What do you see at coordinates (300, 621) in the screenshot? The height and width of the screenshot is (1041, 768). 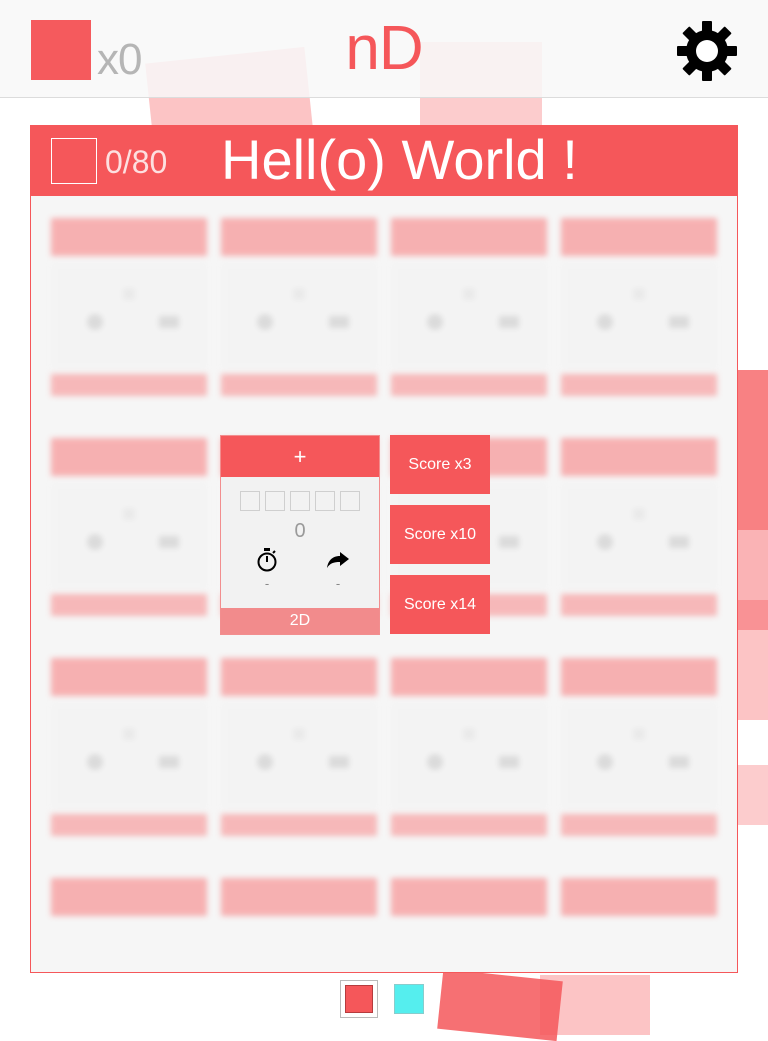 I see `dimension-label: 2D` at bounding box center [300, 621].